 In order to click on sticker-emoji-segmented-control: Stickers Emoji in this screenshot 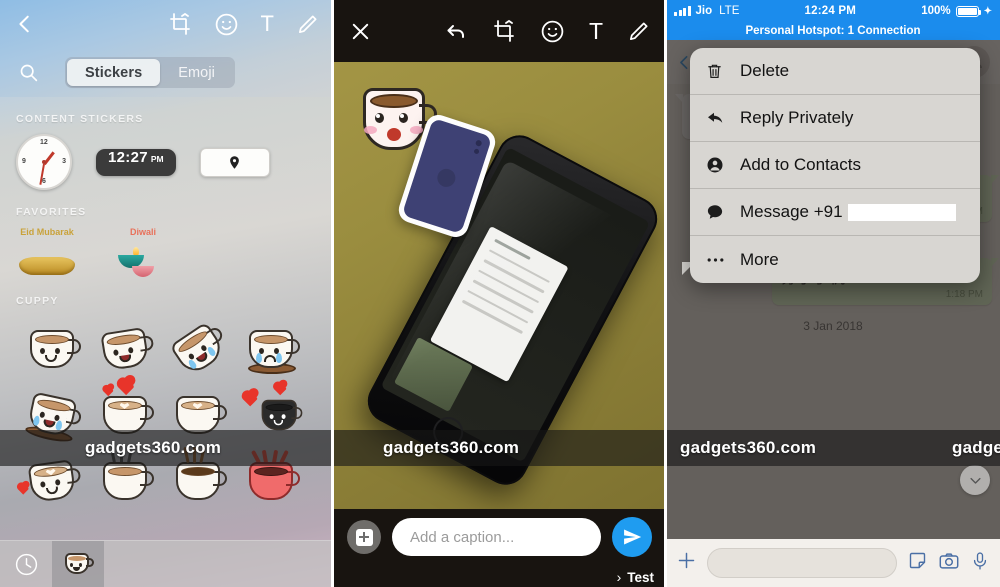, I will do `click(150, 72)`.